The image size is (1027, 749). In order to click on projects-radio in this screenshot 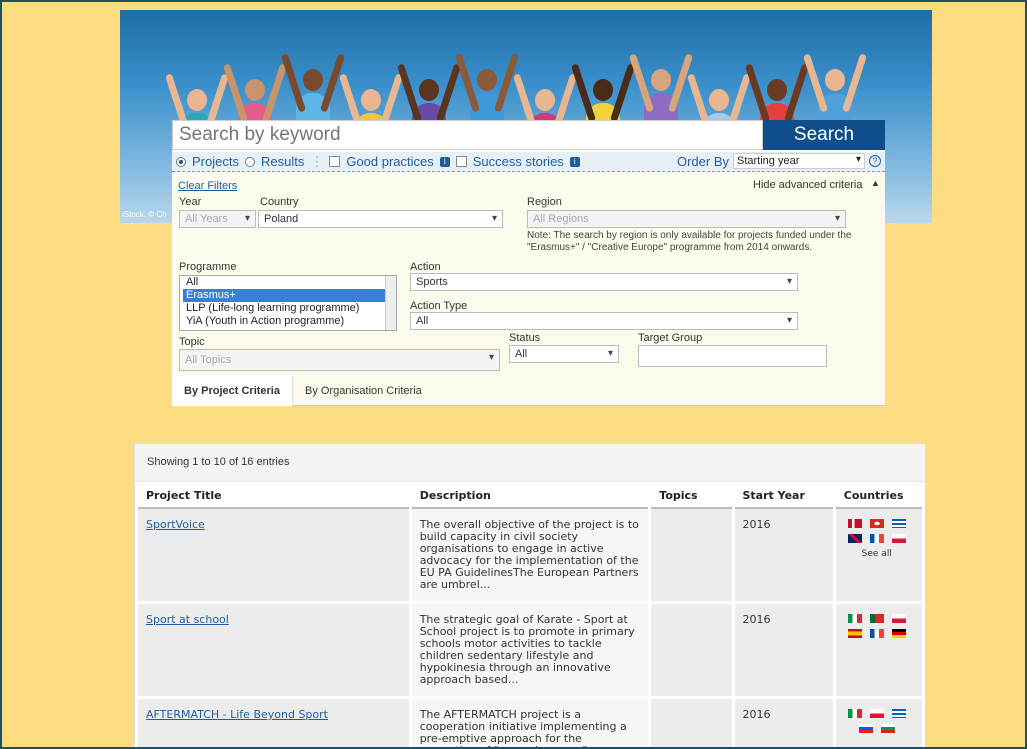, I will do `click(181, 161)`.